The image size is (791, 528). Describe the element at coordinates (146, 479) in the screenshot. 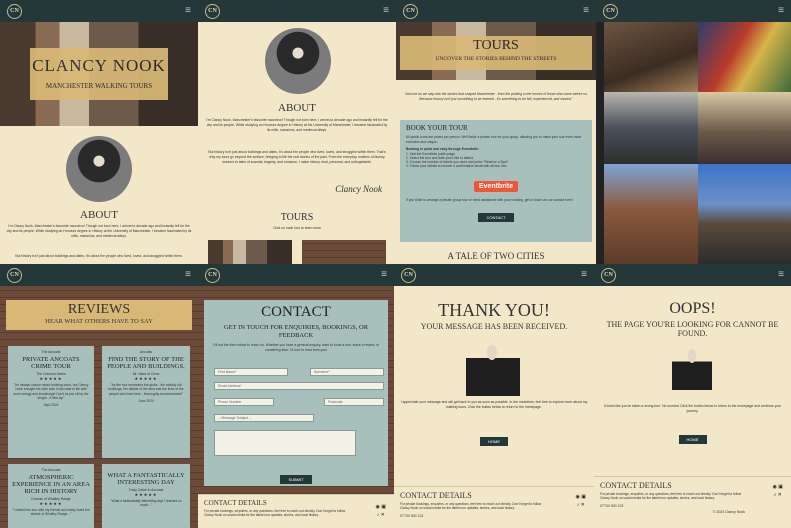

I see `review-title: WHAT A FANTASTICALLY INTERESTING DAY` at that location.